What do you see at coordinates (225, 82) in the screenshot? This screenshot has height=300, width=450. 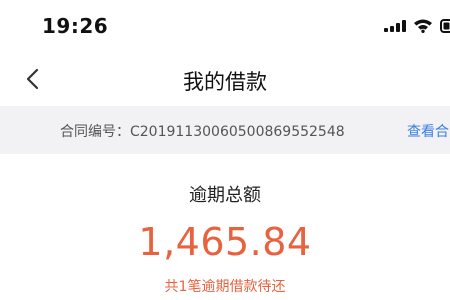 I see `page-title: 我的借款` at bounding box center [225, 82].